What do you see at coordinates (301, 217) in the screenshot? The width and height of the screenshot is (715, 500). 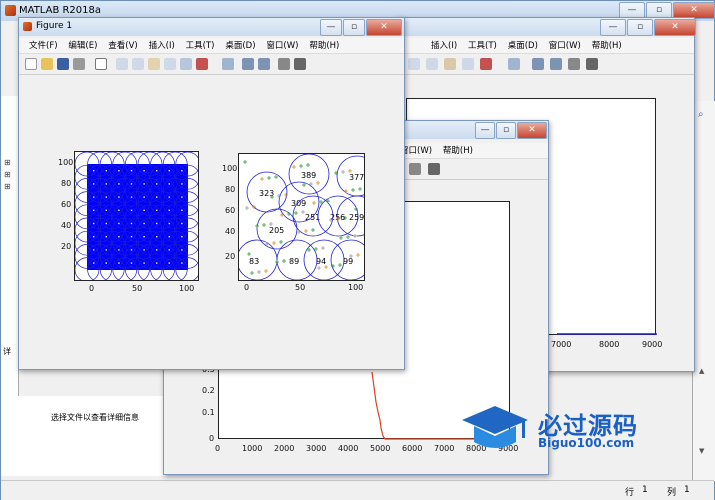 I see `right-subplot-axes: 32338937730925125625920583899499` at bounding box center [301, 217].